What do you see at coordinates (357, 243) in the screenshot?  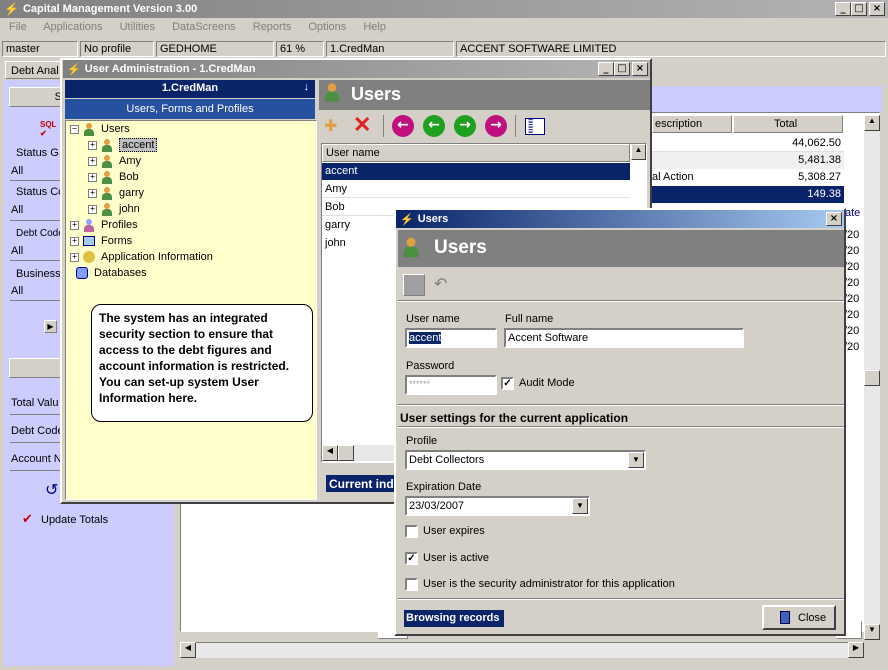 I see `list-item: john` at bounding box center [357, 243].